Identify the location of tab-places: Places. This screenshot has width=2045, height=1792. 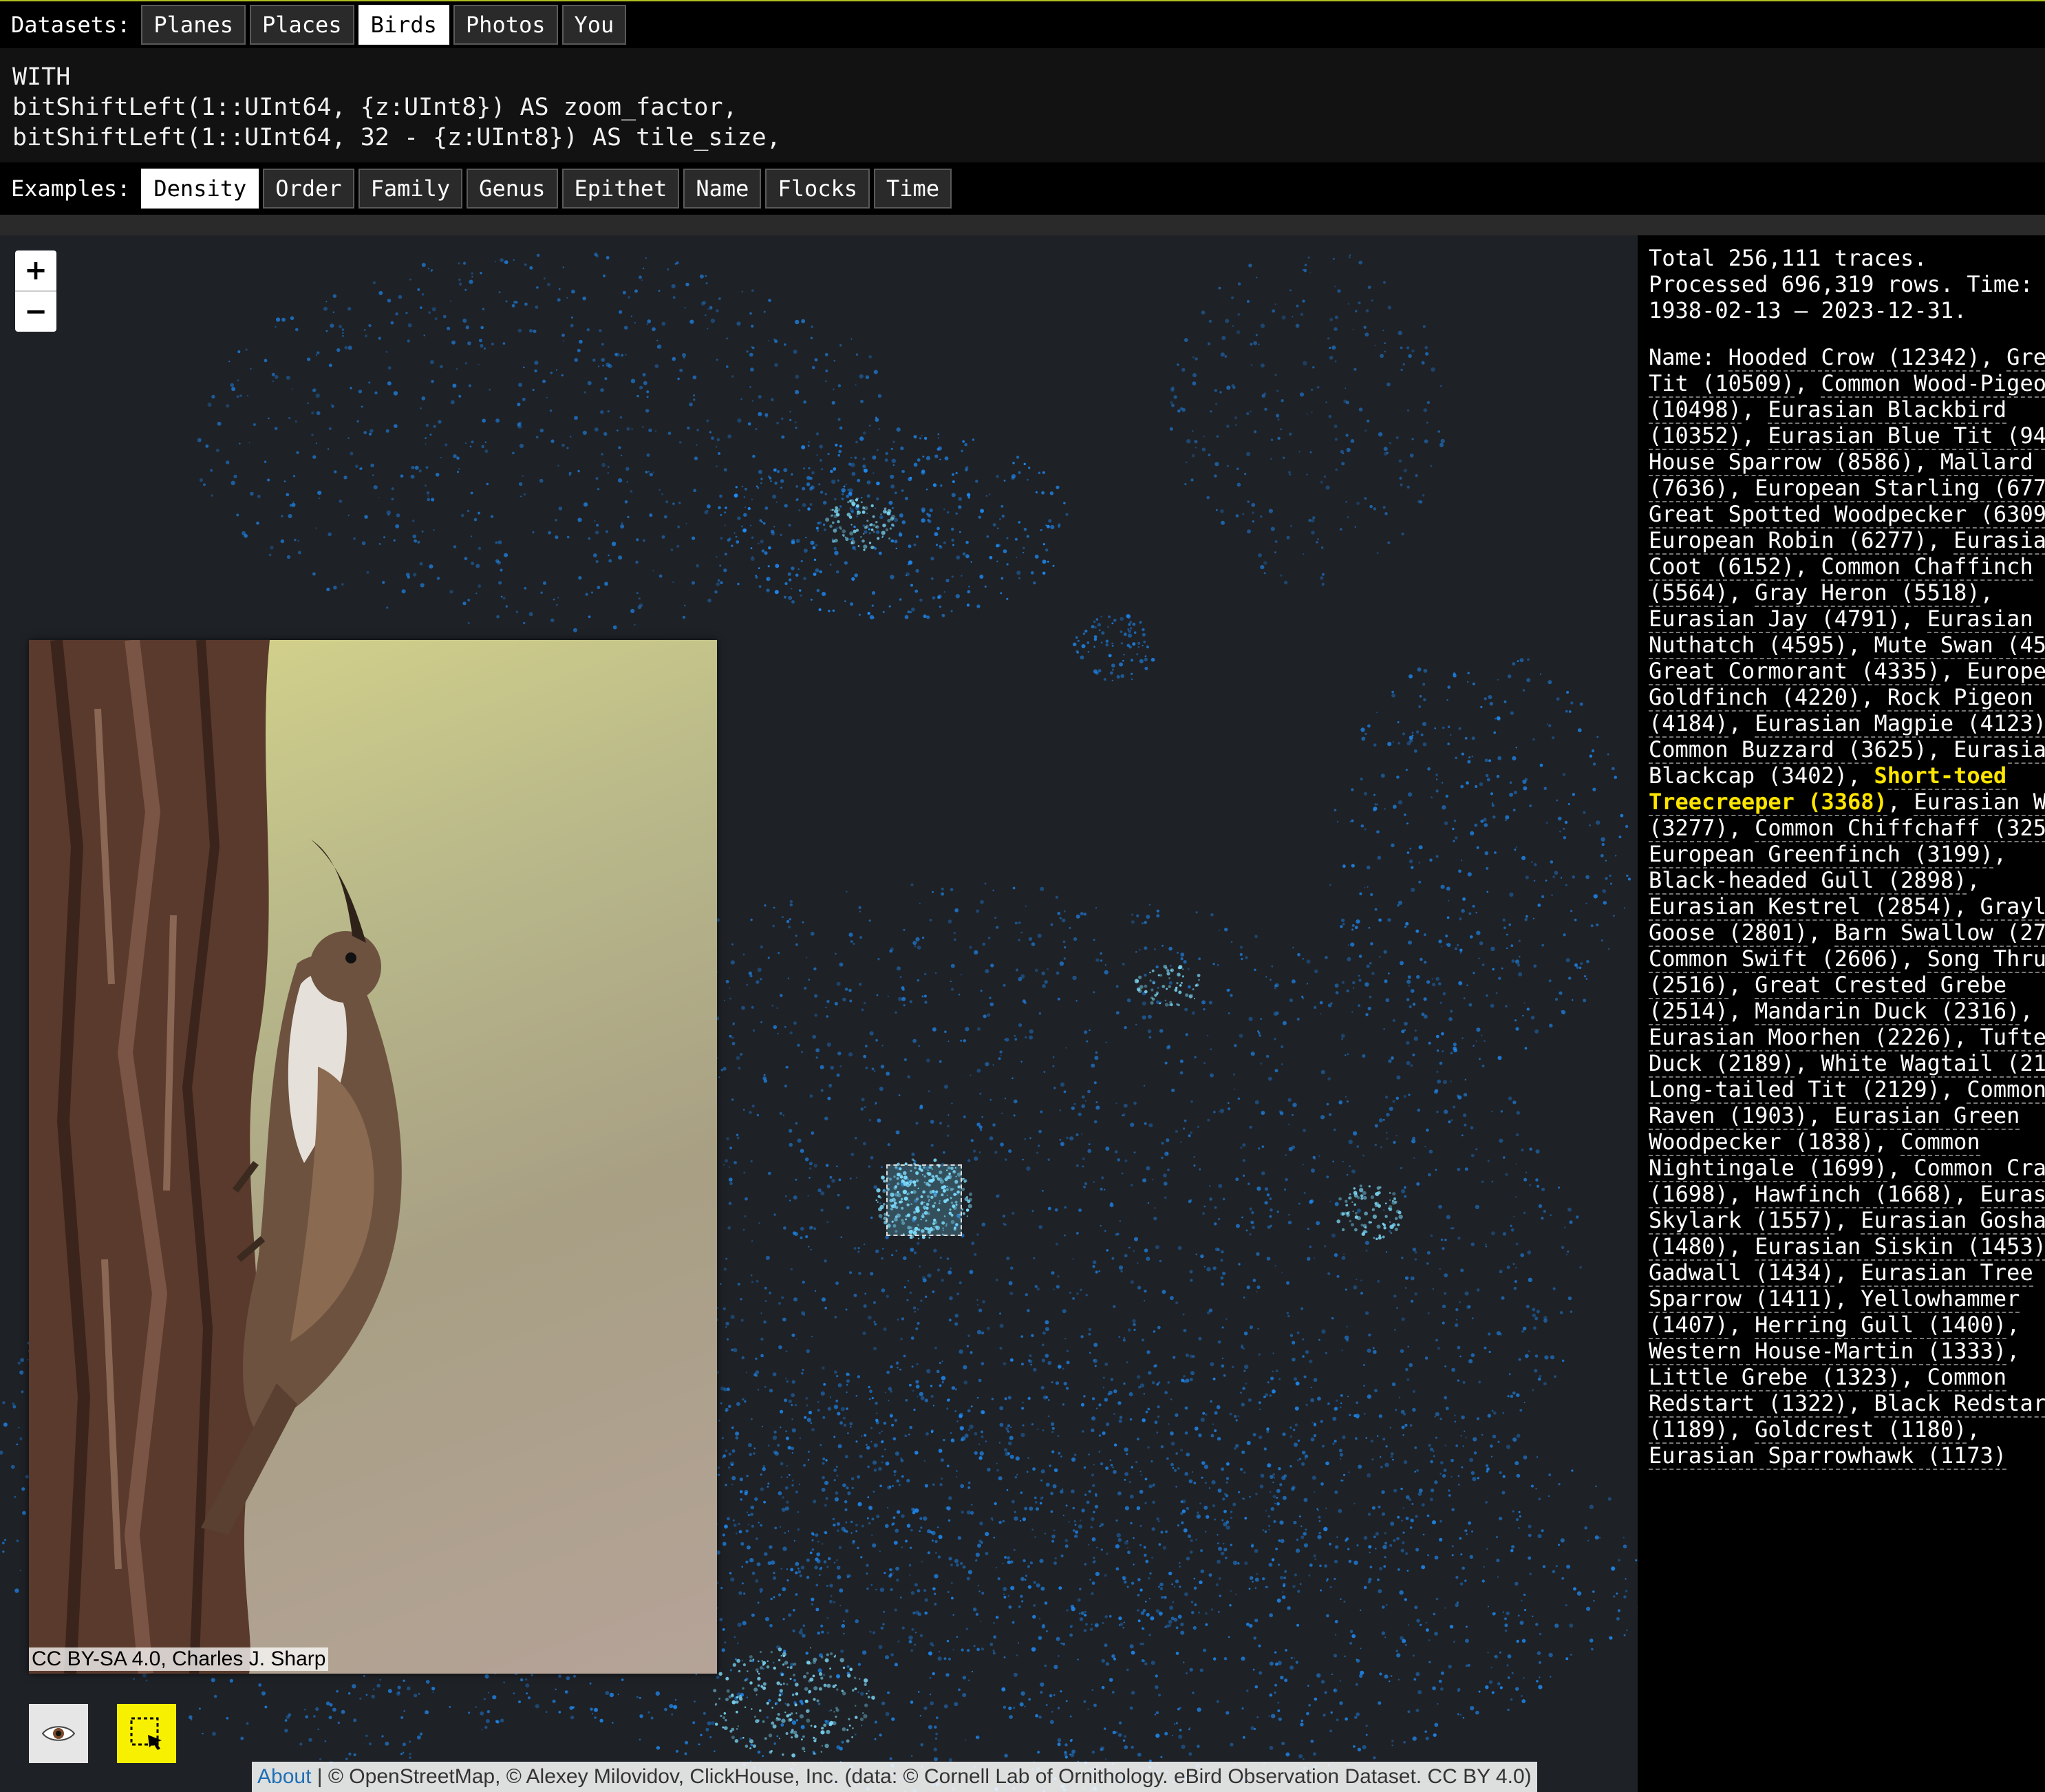
(301, 25).